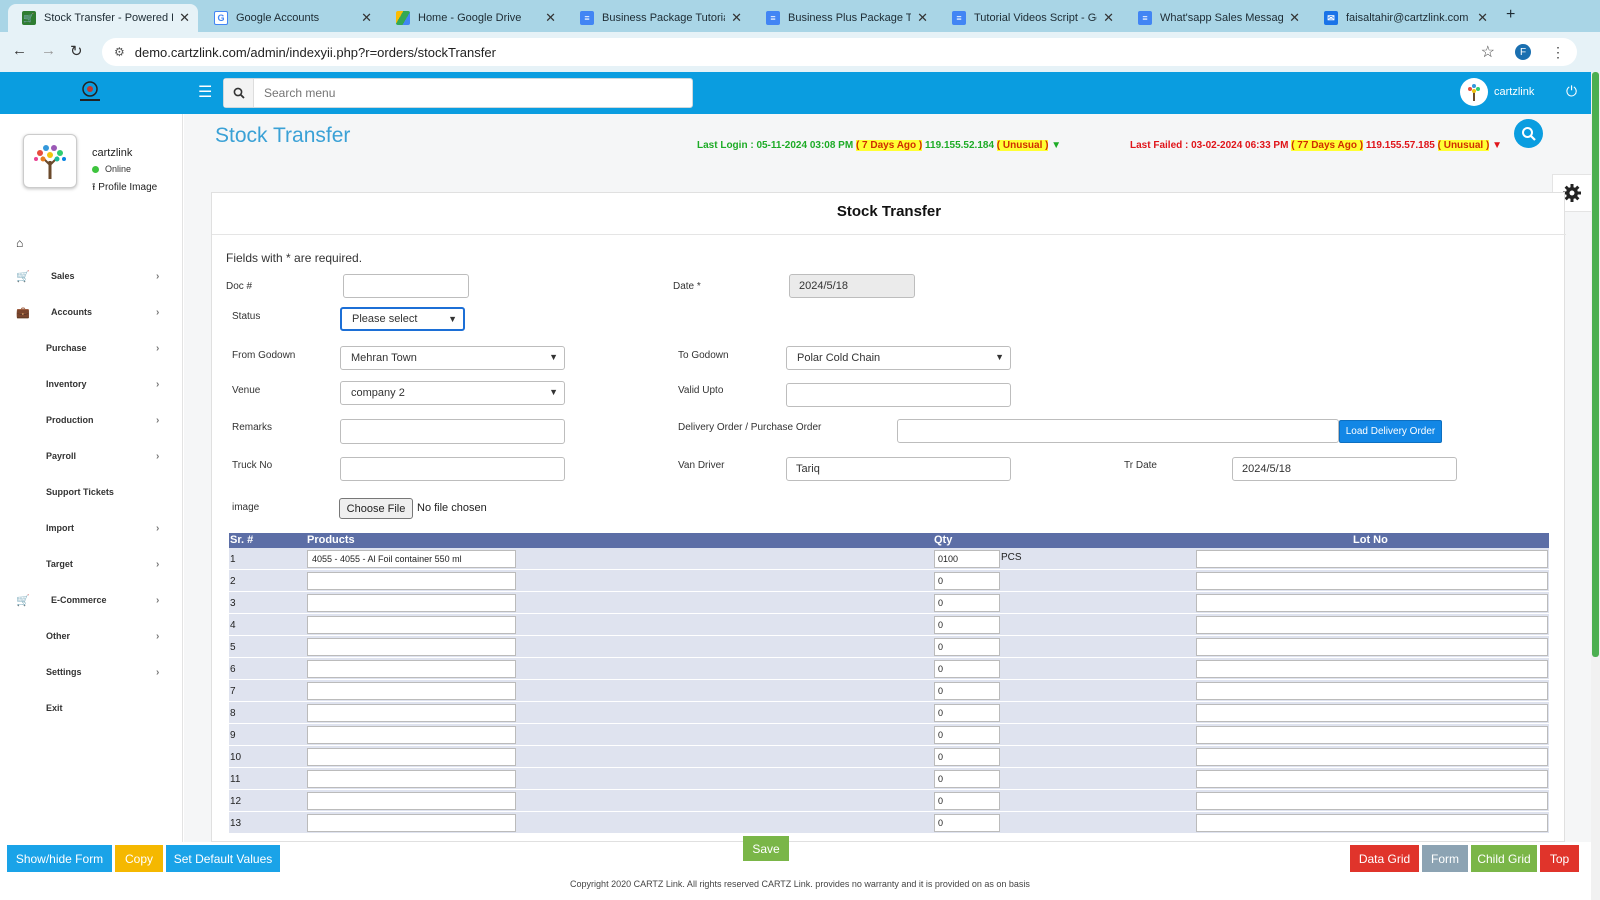 The image size is (1600, 900). I want to click on scrollbar-thumb, so click(1595, 364).